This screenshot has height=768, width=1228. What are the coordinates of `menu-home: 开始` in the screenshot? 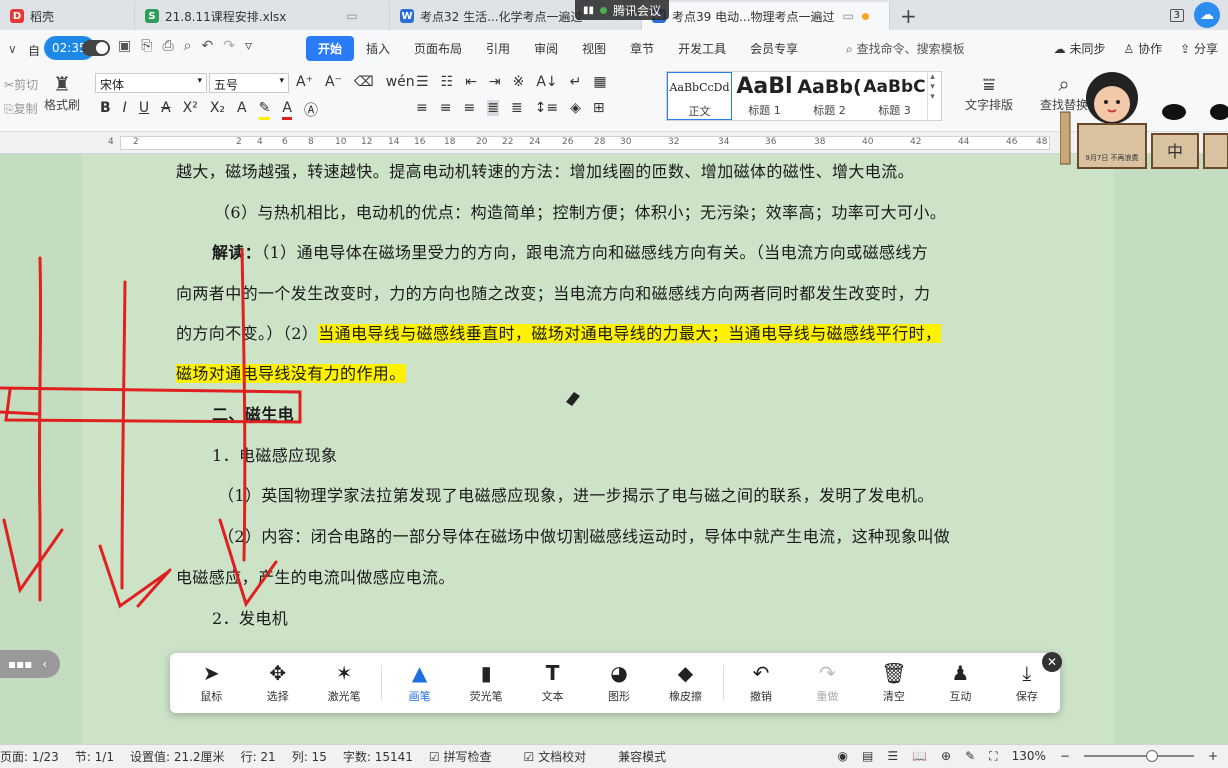 It's located at (330, 48).